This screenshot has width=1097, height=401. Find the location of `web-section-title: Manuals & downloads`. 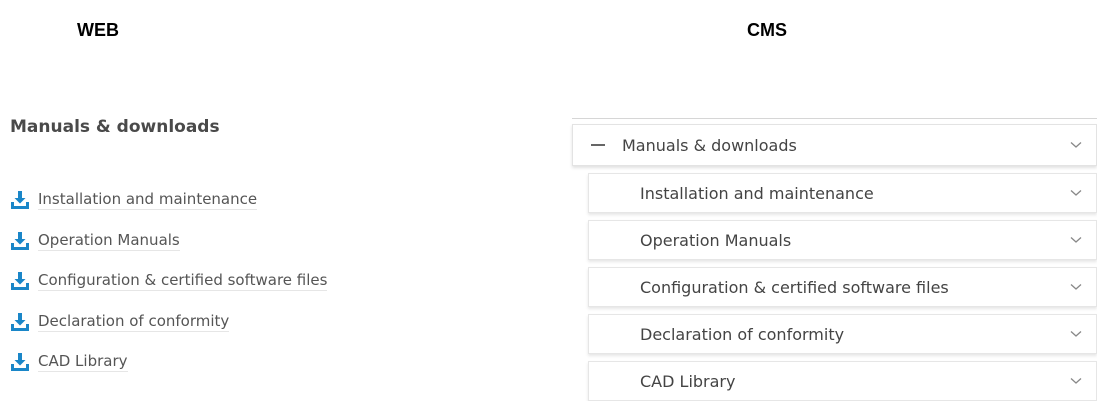

web-section-title: Manuals & downloads is located at coordinates (115, 127).